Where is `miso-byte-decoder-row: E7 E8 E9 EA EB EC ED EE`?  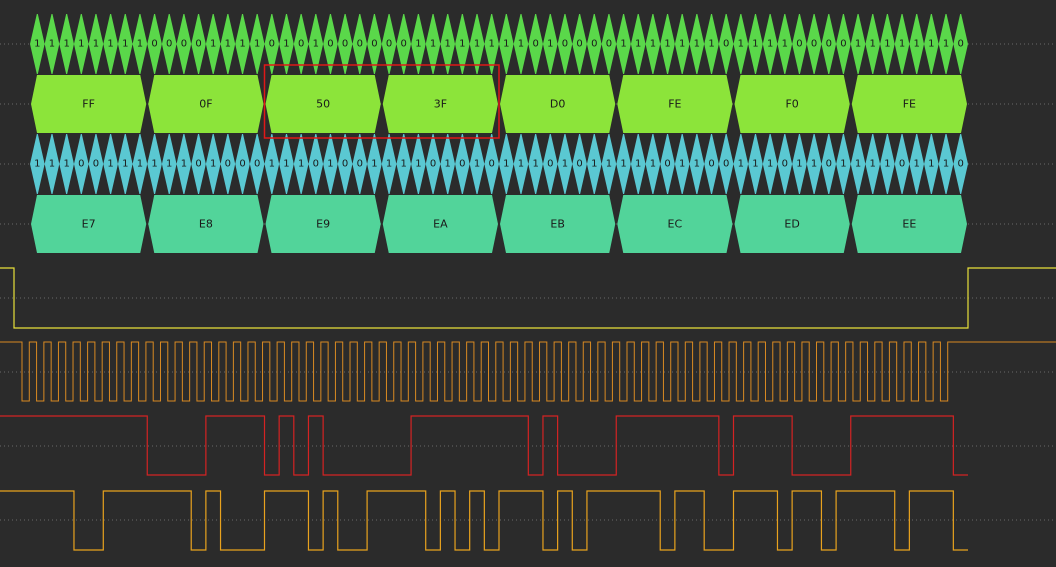
miso-byte-decoder-row: E7 E8 E9 EA EB EC ED EE is located at coordinates (499, 224).